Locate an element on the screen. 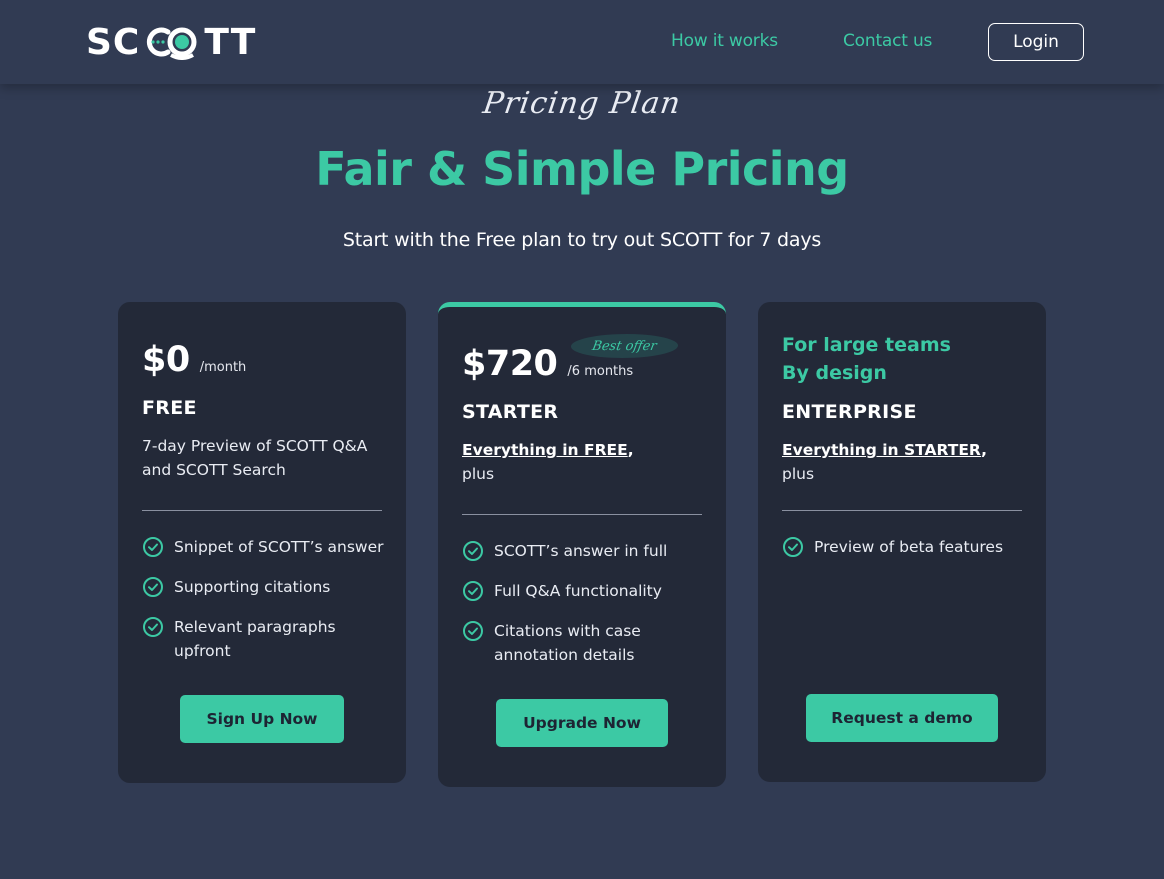  request-demo-button: Request a demo is located at coordinates (902, 718).